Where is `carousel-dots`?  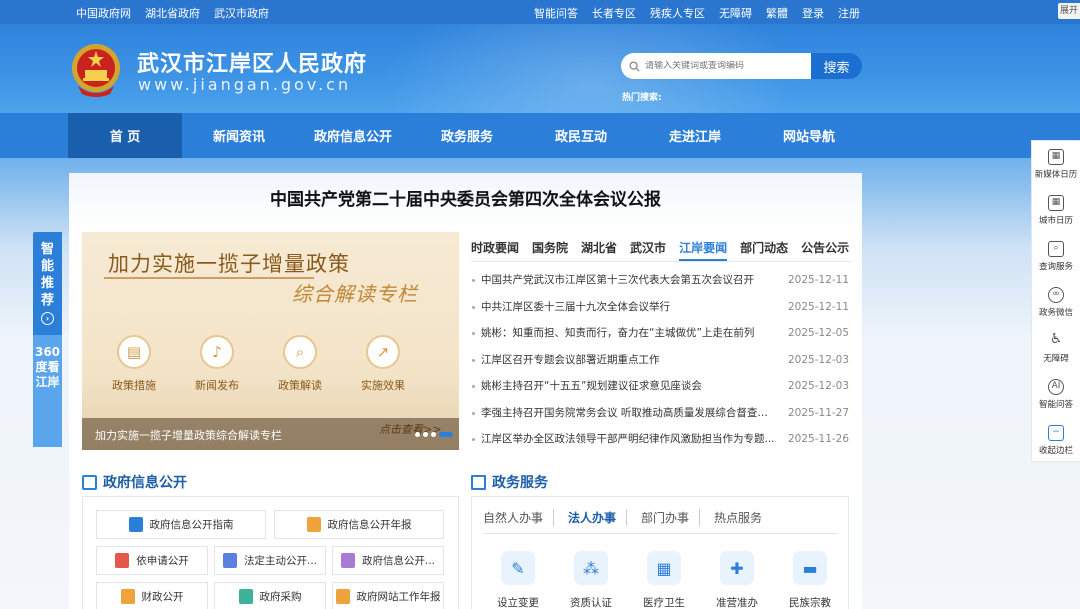
carousel-dots is located at coordinates (434, 434).